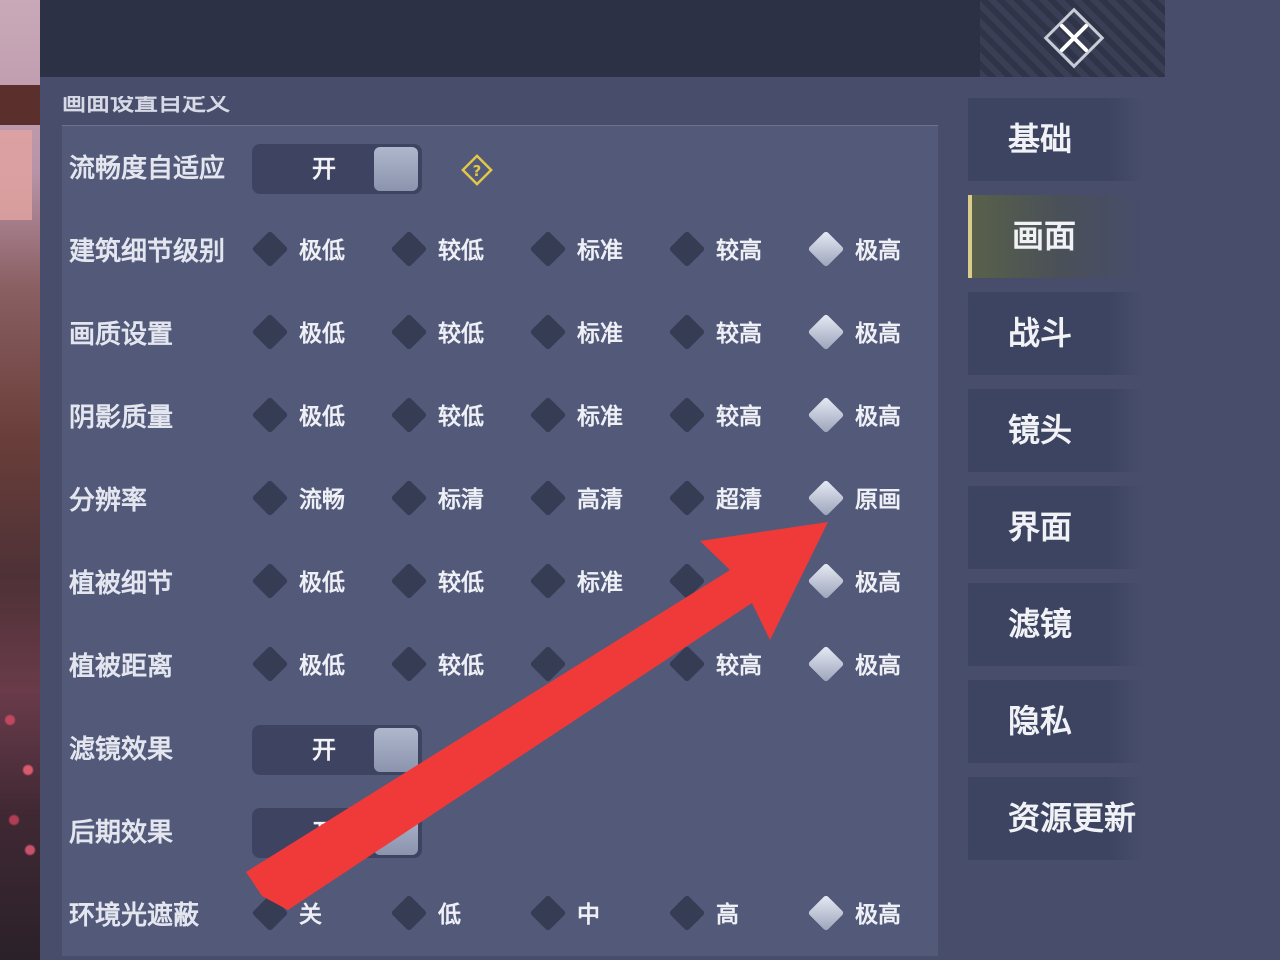  I want to click on nav-tab: 画面, so click(1057, 236).